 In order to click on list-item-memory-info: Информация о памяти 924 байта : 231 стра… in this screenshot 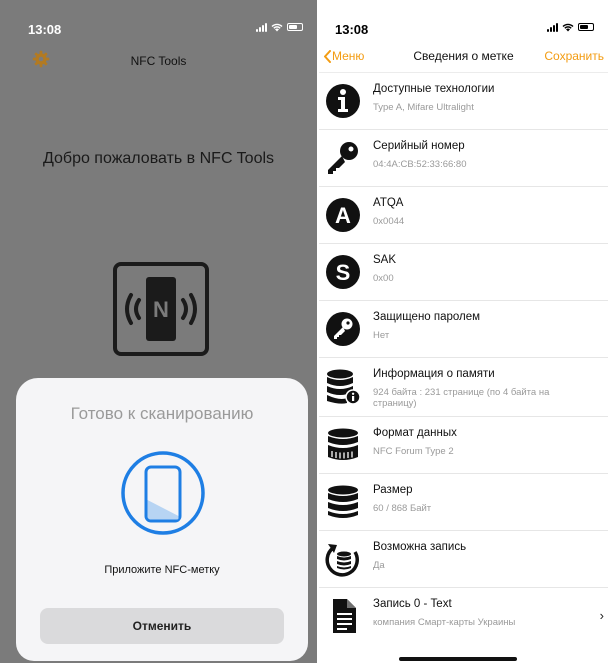, I will do `click(463, 387)`.